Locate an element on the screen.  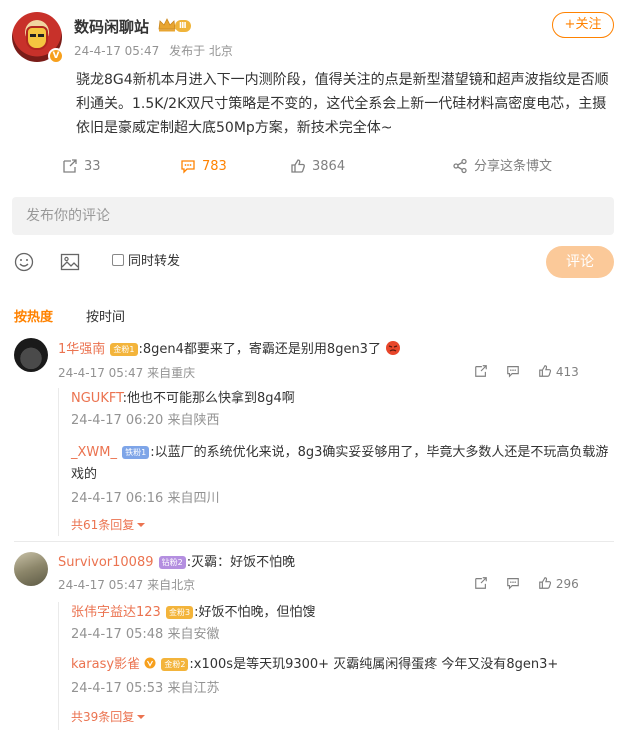
comment-text: :灭霸：好饭不怕晚 is located at coordinates (241, 562).